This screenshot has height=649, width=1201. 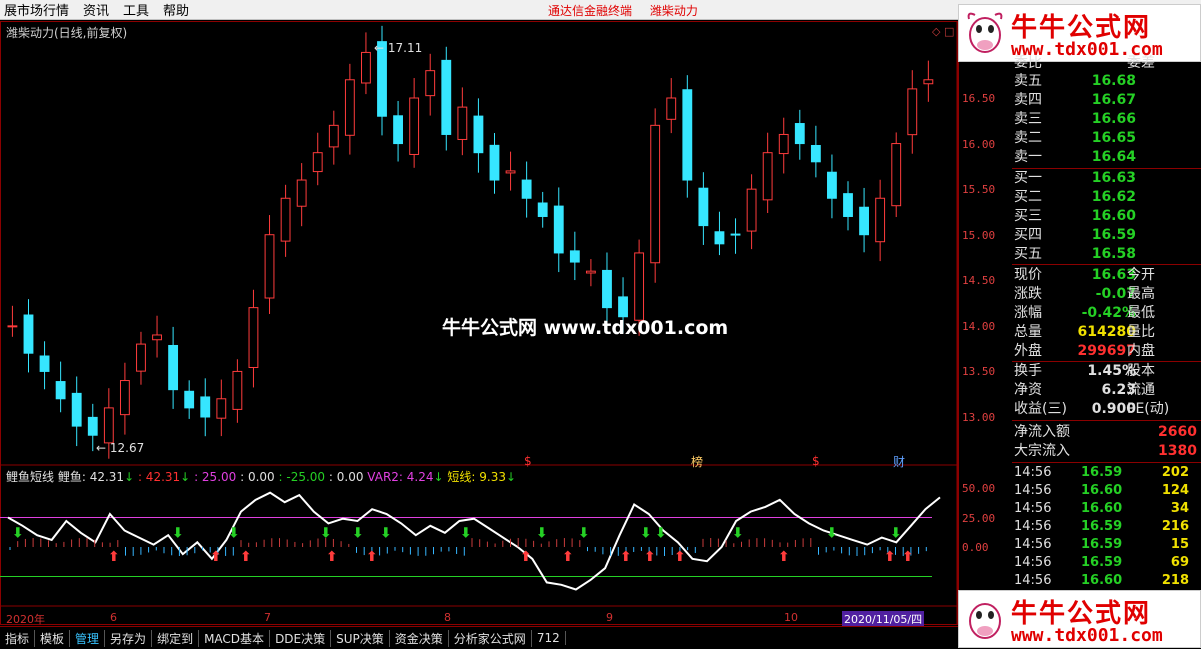 I want to click on current-date: 2020/11/05/四, so click(x=883, y=619).